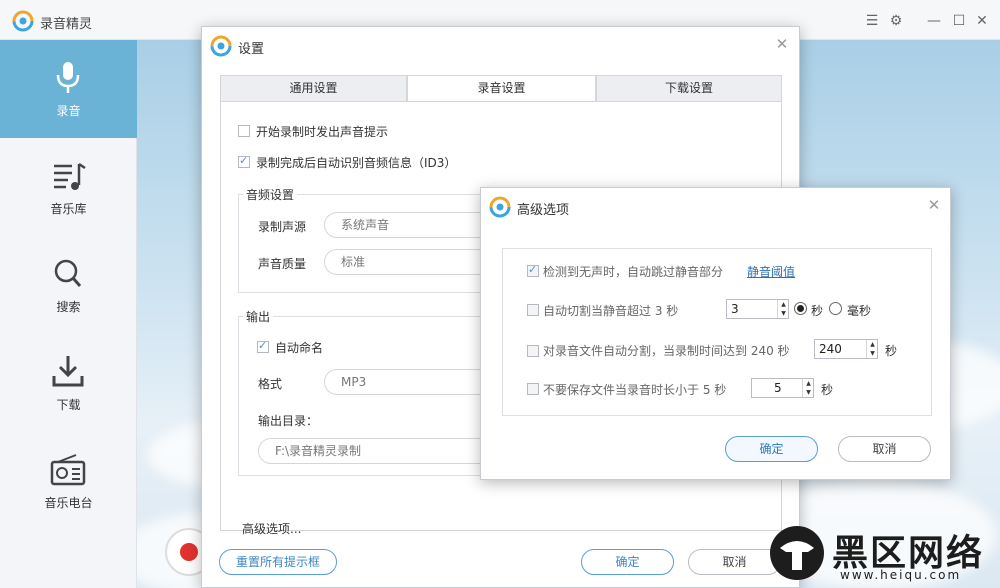 This screenshot has height=588, width=1000. I want to click on sidebar-item-label: 音乐电台, so click(68, 503).